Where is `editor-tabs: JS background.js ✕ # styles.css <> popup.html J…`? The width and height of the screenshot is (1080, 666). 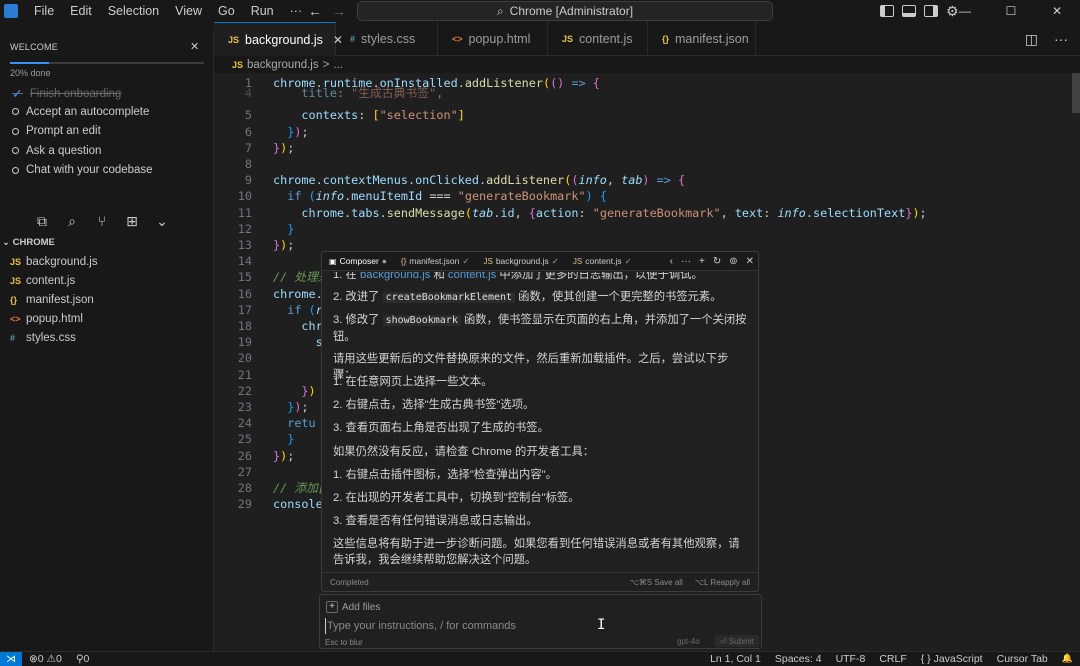
editor-tabs: JS background.js ✕ # styles.css <> popup.html J… is located at coordinates (647, 39).